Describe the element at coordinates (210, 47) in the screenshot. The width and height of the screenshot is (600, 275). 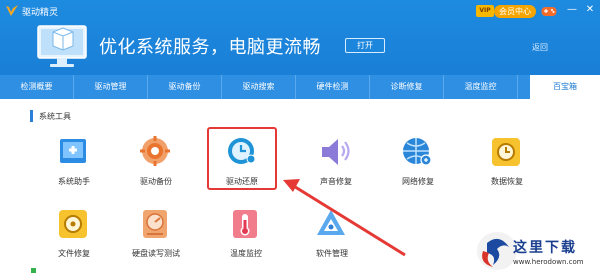
I see `slogan: 优化系统服务，电脑更流畅` at that location.